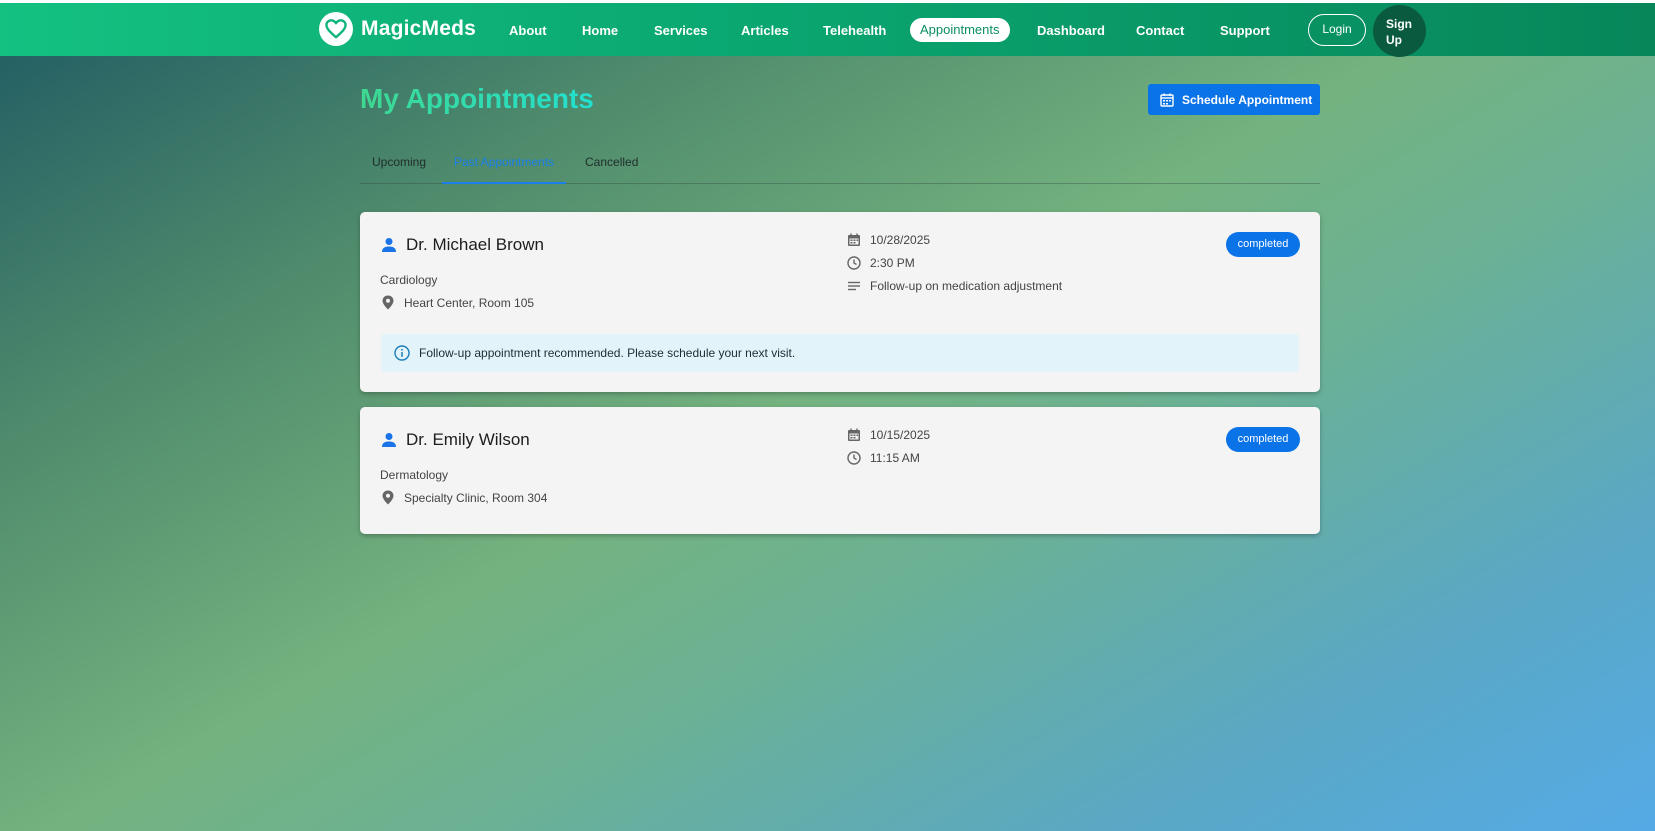  I want to click on nav-link-services: Services, so click(681, 31).